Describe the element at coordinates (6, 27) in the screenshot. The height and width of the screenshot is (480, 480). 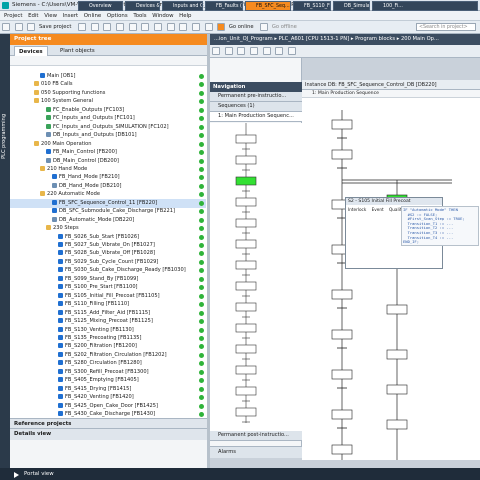
I see `new-project-icon` at that location.